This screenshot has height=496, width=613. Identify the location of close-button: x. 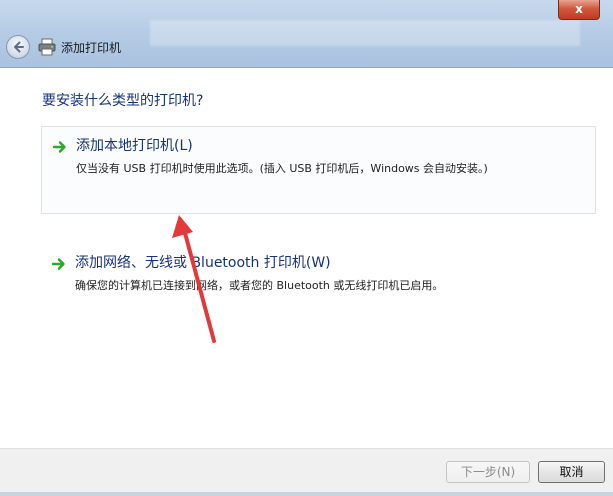
(579, 10).